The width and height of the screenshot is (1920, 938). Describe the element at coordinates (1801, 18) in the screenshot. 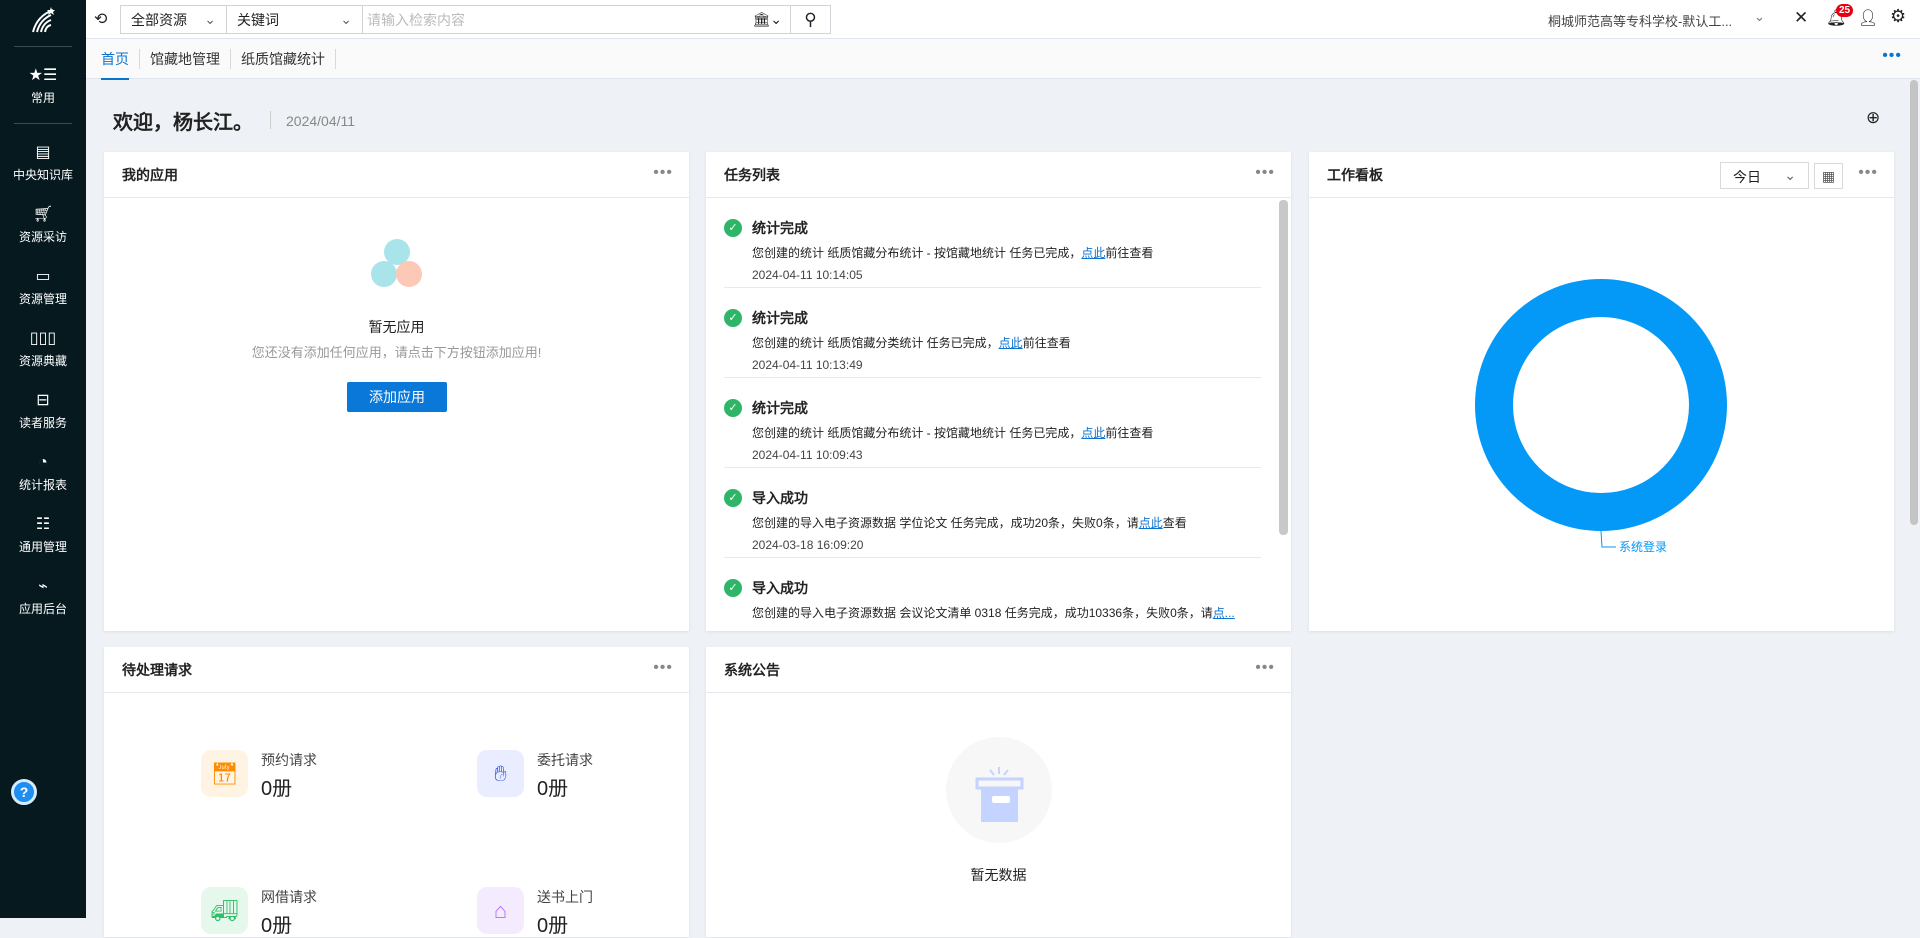

I see `tools-icon: ✕` at that location.